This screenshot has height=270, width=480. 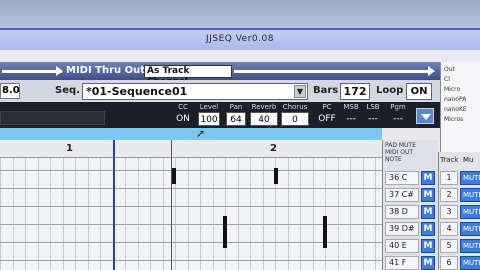 What do you see at coordinates (453, 119) in the screenshot?
I see `output-device-item: Micros` at bounding box center [453, 119].